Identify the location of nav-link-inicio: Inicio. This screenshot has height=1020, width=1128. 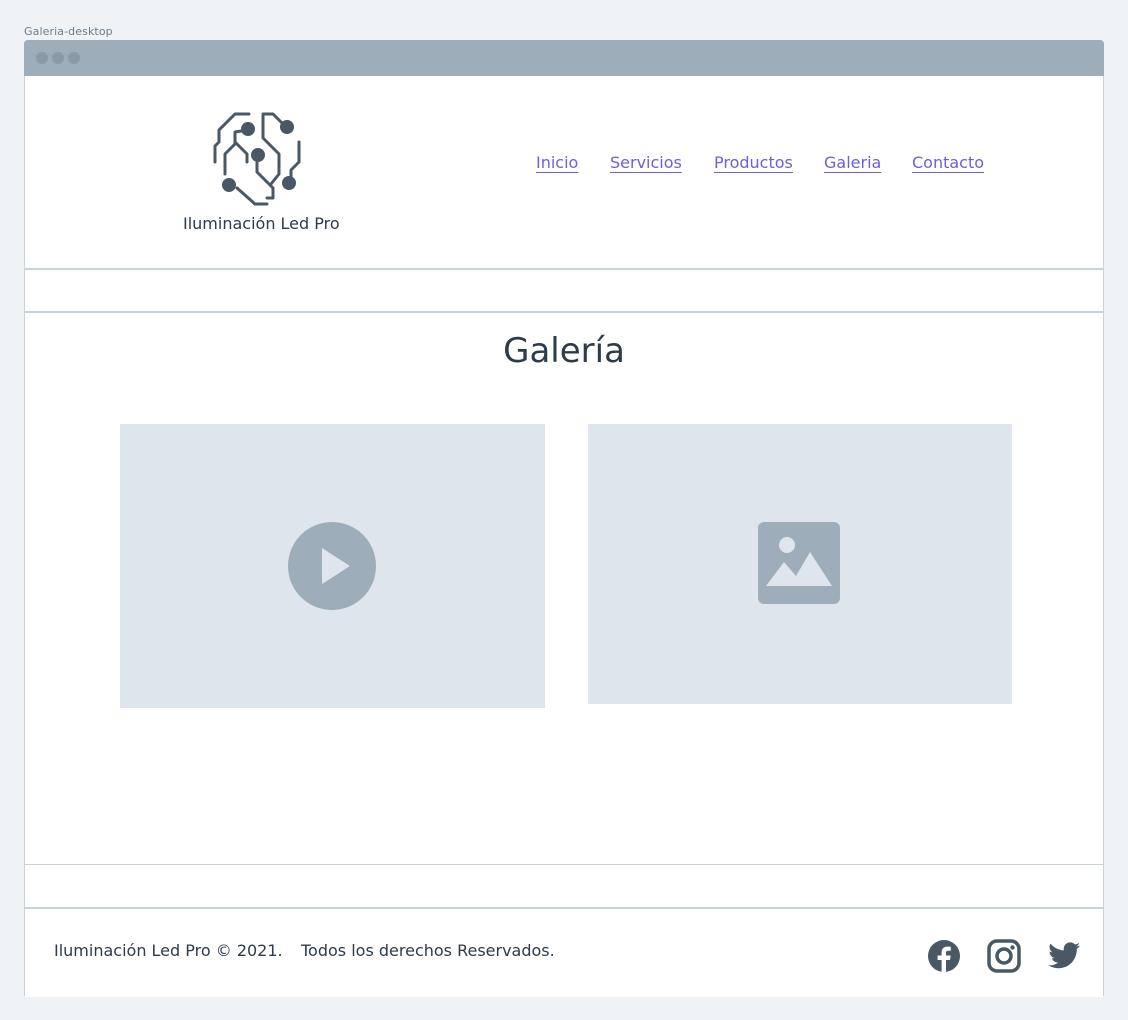
(557, 162).